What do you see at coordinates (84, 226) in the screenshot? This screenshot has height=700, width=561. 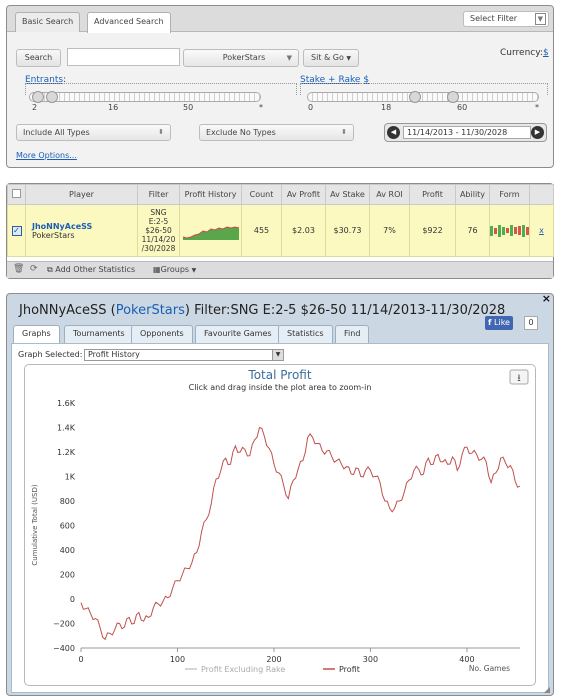 I see `player-name-link: JhoNNyAceSS` at bounding box center [84, 226].